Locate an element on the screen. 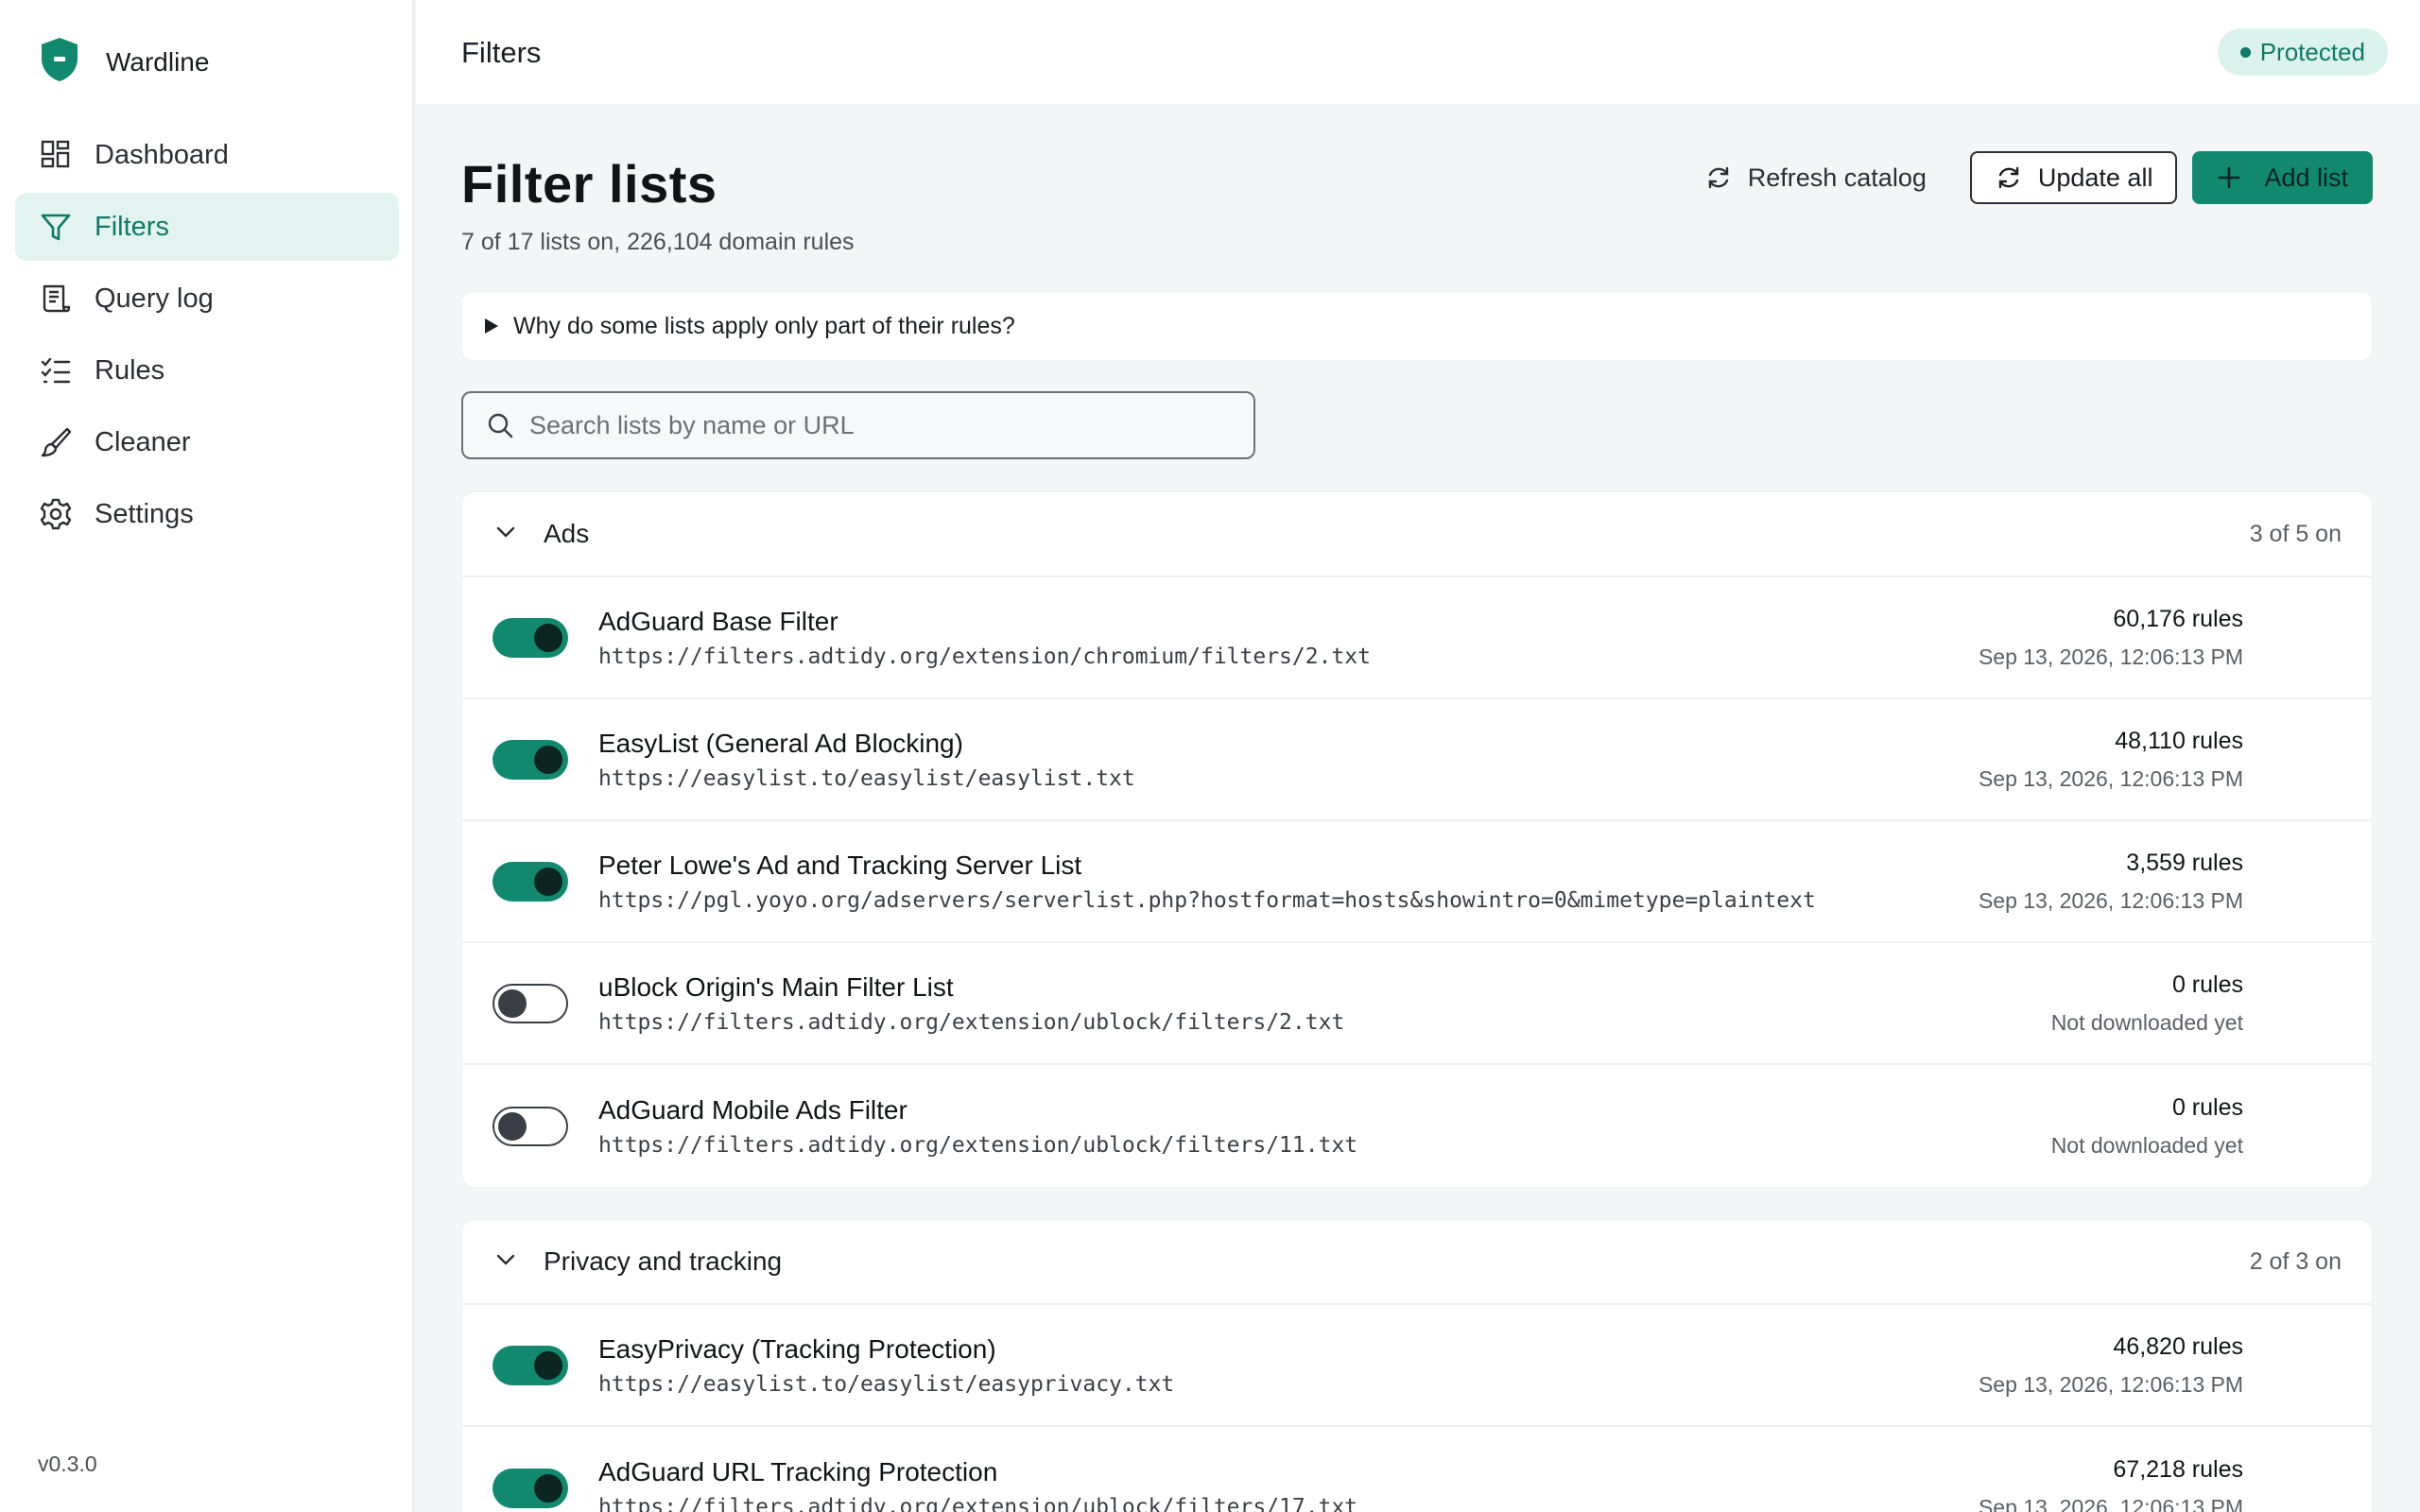 The width and height of the screenshot is (2420, 1512). sidebar-item-query-log: Query log is located at coordinates (207, 299).